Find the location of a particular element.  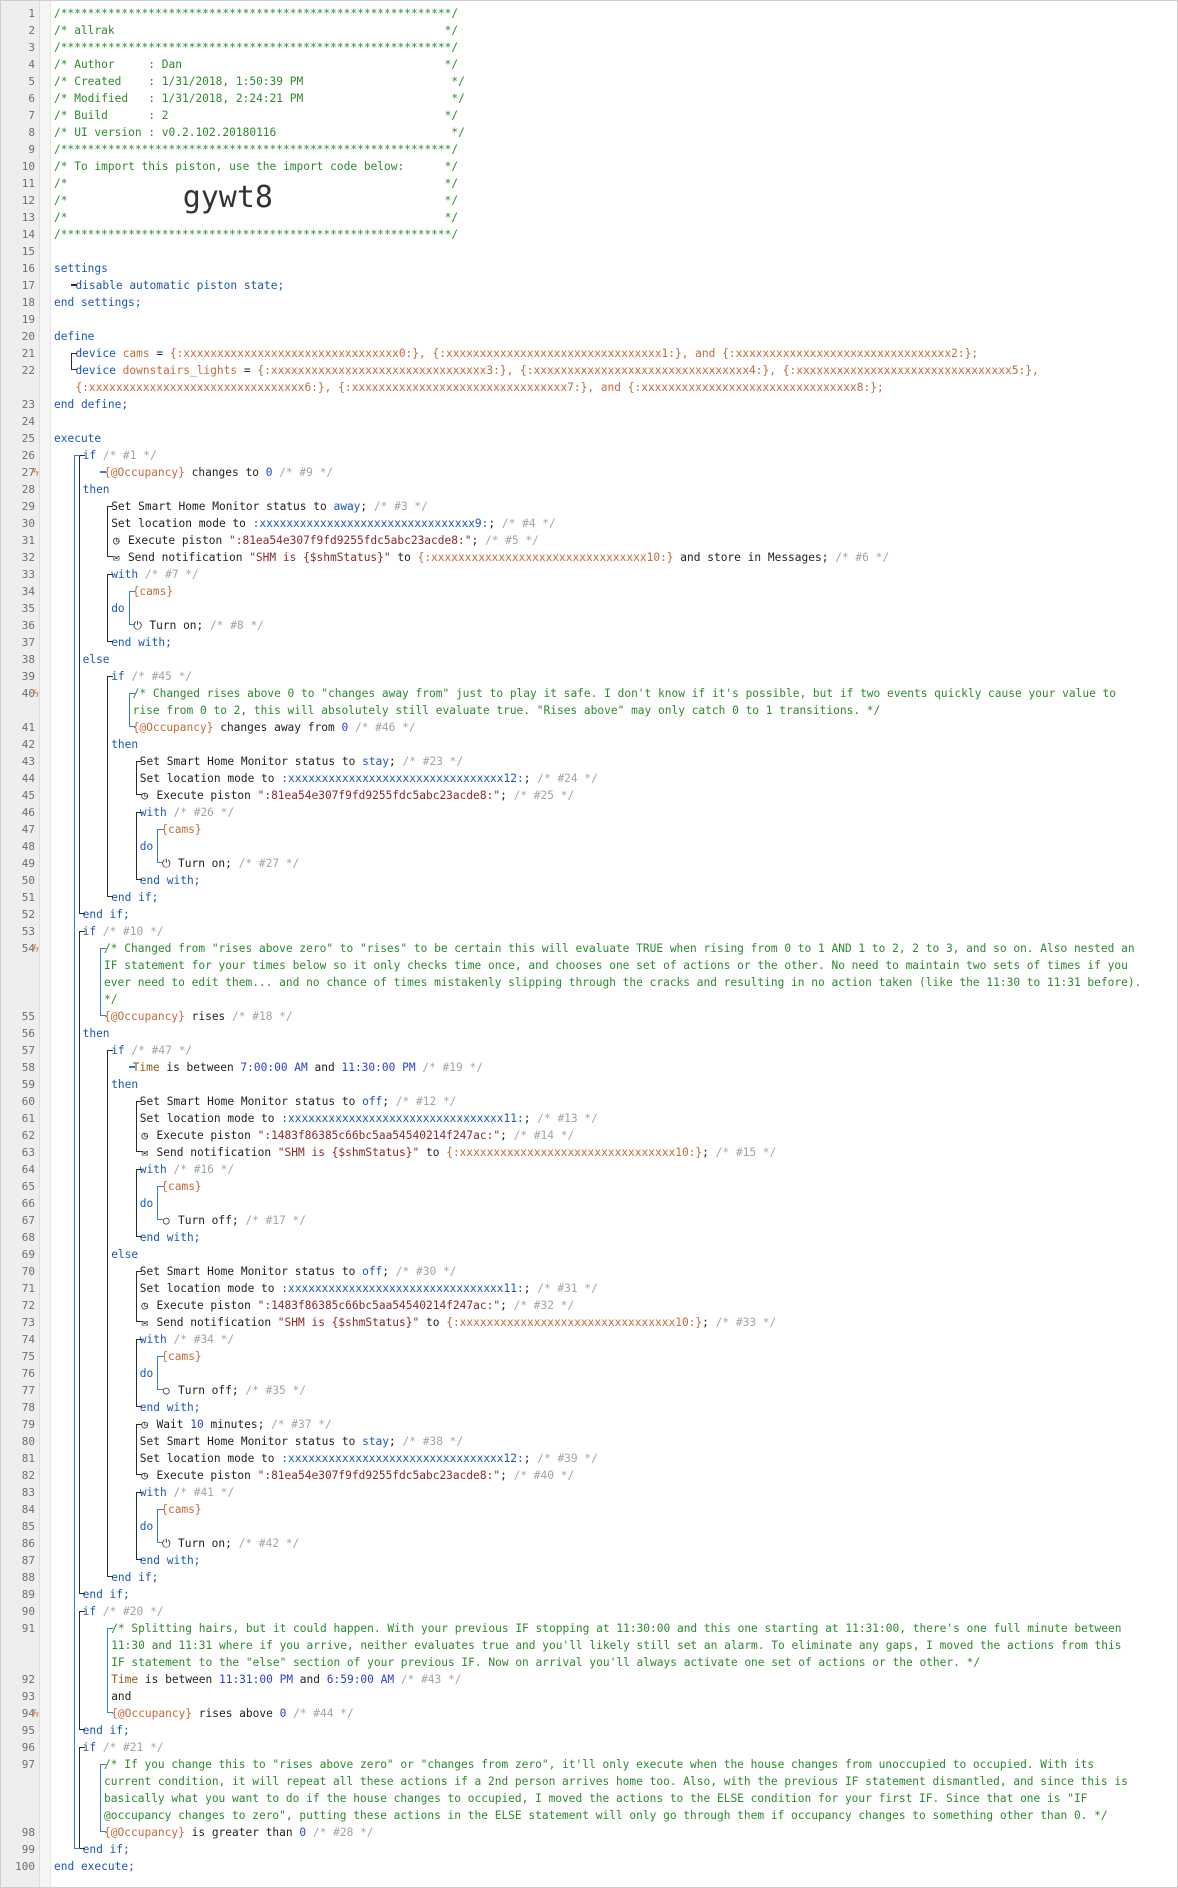

code-token: /* #38 */ is located at coordinates (433, 1441).